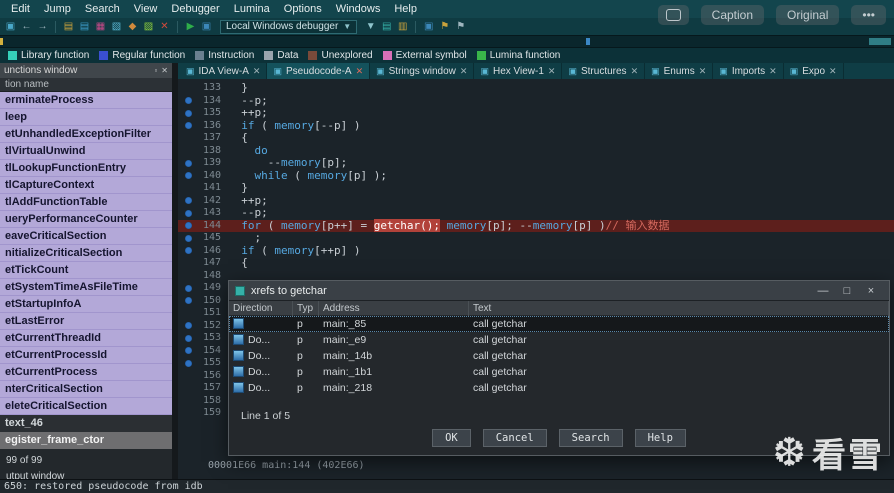 Image resolution: width=894 pixels, height=493 pixels. Describe the element at coordinates (86, 321) in the screenshot. I see `function-row: etLastError` at that location.